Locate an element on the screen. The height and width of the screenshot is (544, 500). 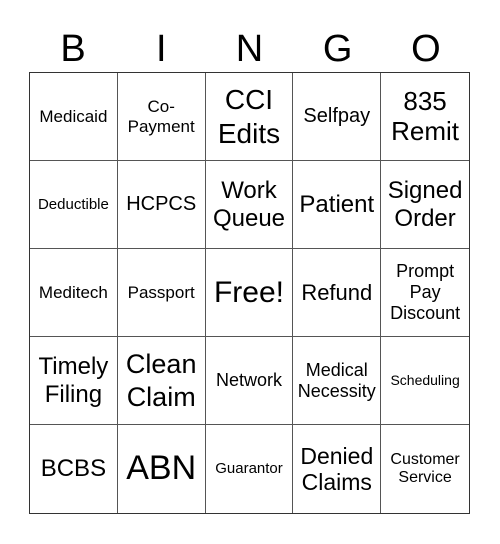
bingo-cell: Denied Claims is located at coordinates (337, 469).